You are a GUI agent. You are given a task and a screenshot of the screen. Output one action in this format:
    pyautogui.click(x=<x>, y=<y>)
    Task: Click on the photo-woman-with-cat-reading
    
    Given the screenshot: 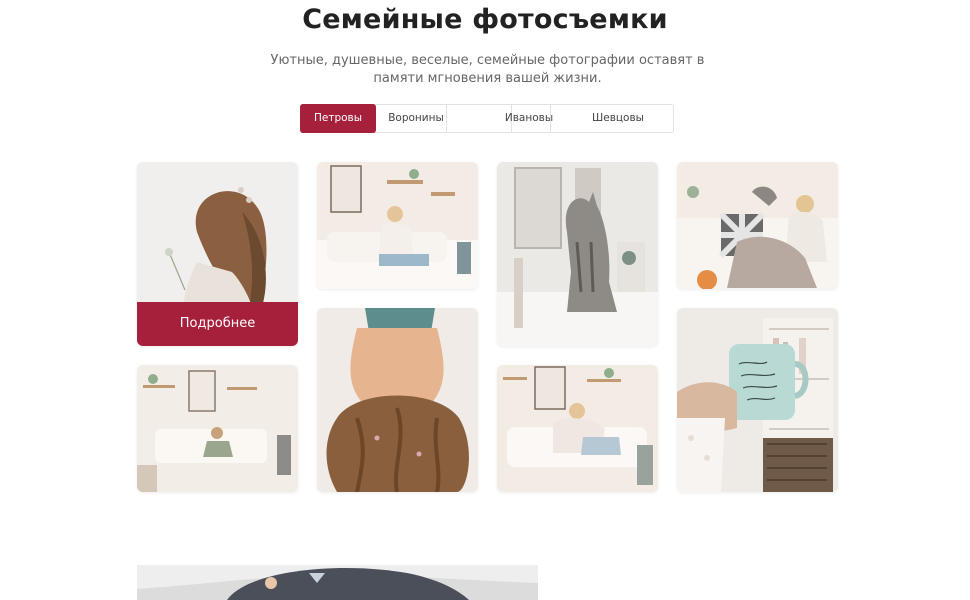 What is the action you would take?
    pyautogui.click(x=757, y=225)
    